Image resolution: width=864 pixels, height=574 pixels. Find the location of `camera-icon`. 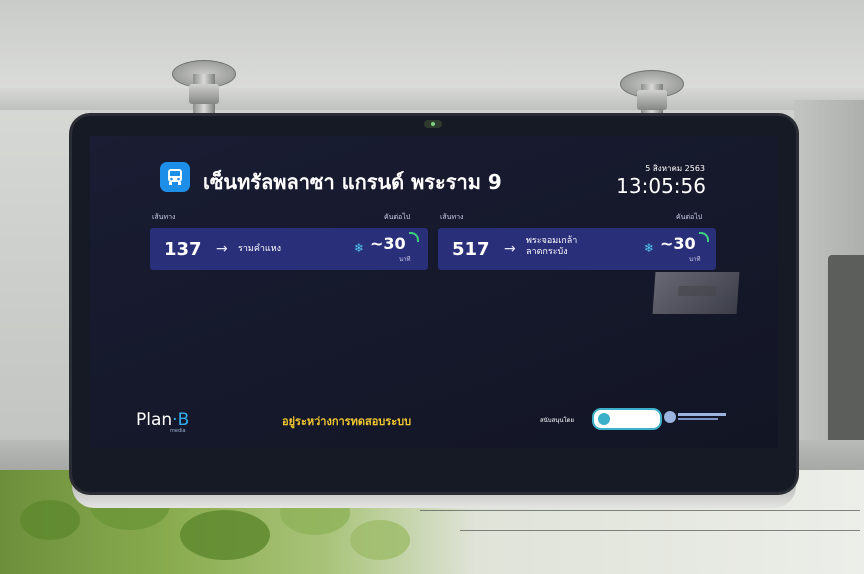

camera-icon is located at coordinates (433, 124).